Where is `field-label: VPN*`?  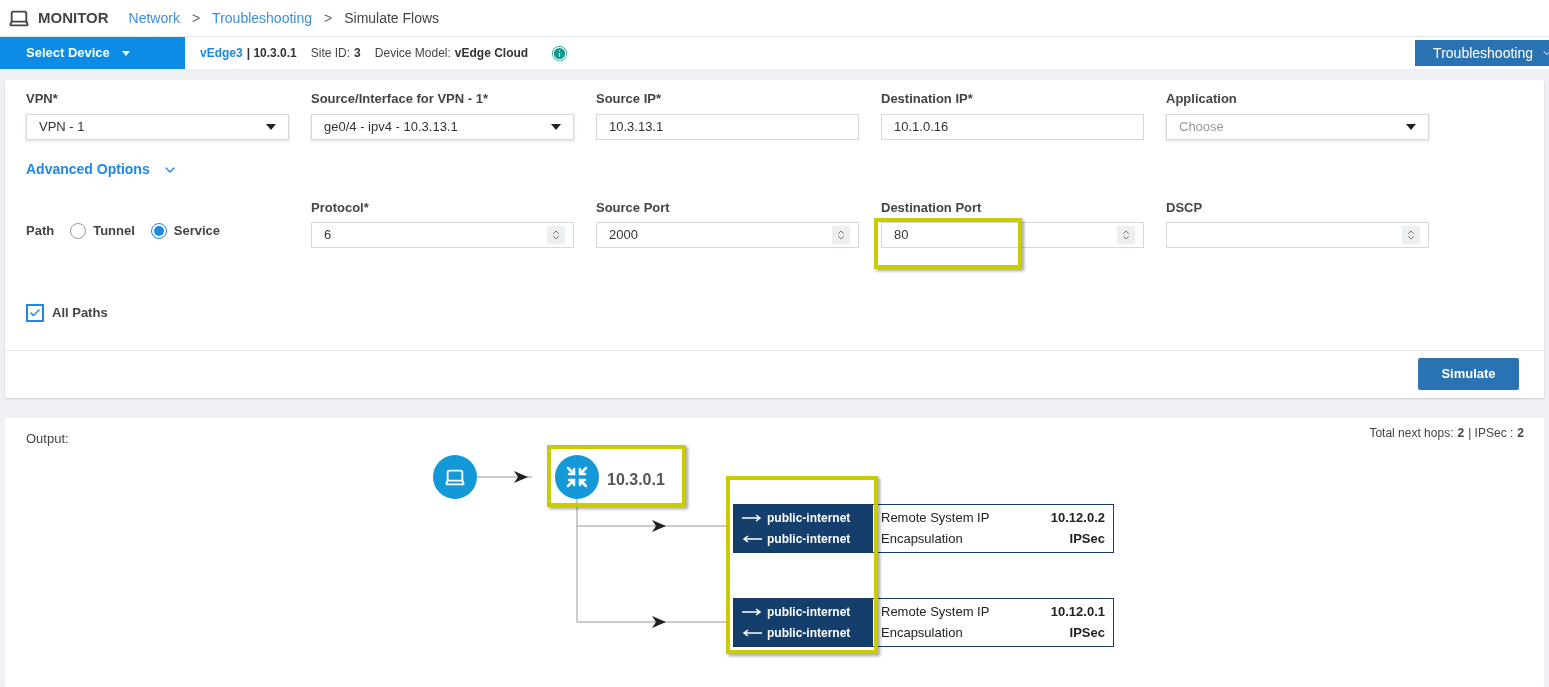
field-label: VPN* is located at coordinates (42, 99).